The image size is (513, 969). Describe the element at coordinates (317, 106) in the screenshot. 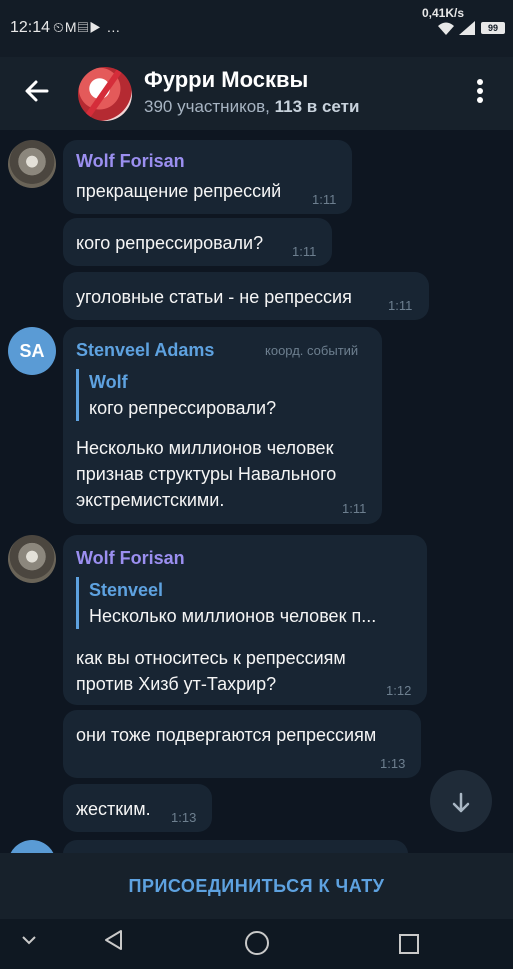

I see `online-count: 113 в сети` at that location.